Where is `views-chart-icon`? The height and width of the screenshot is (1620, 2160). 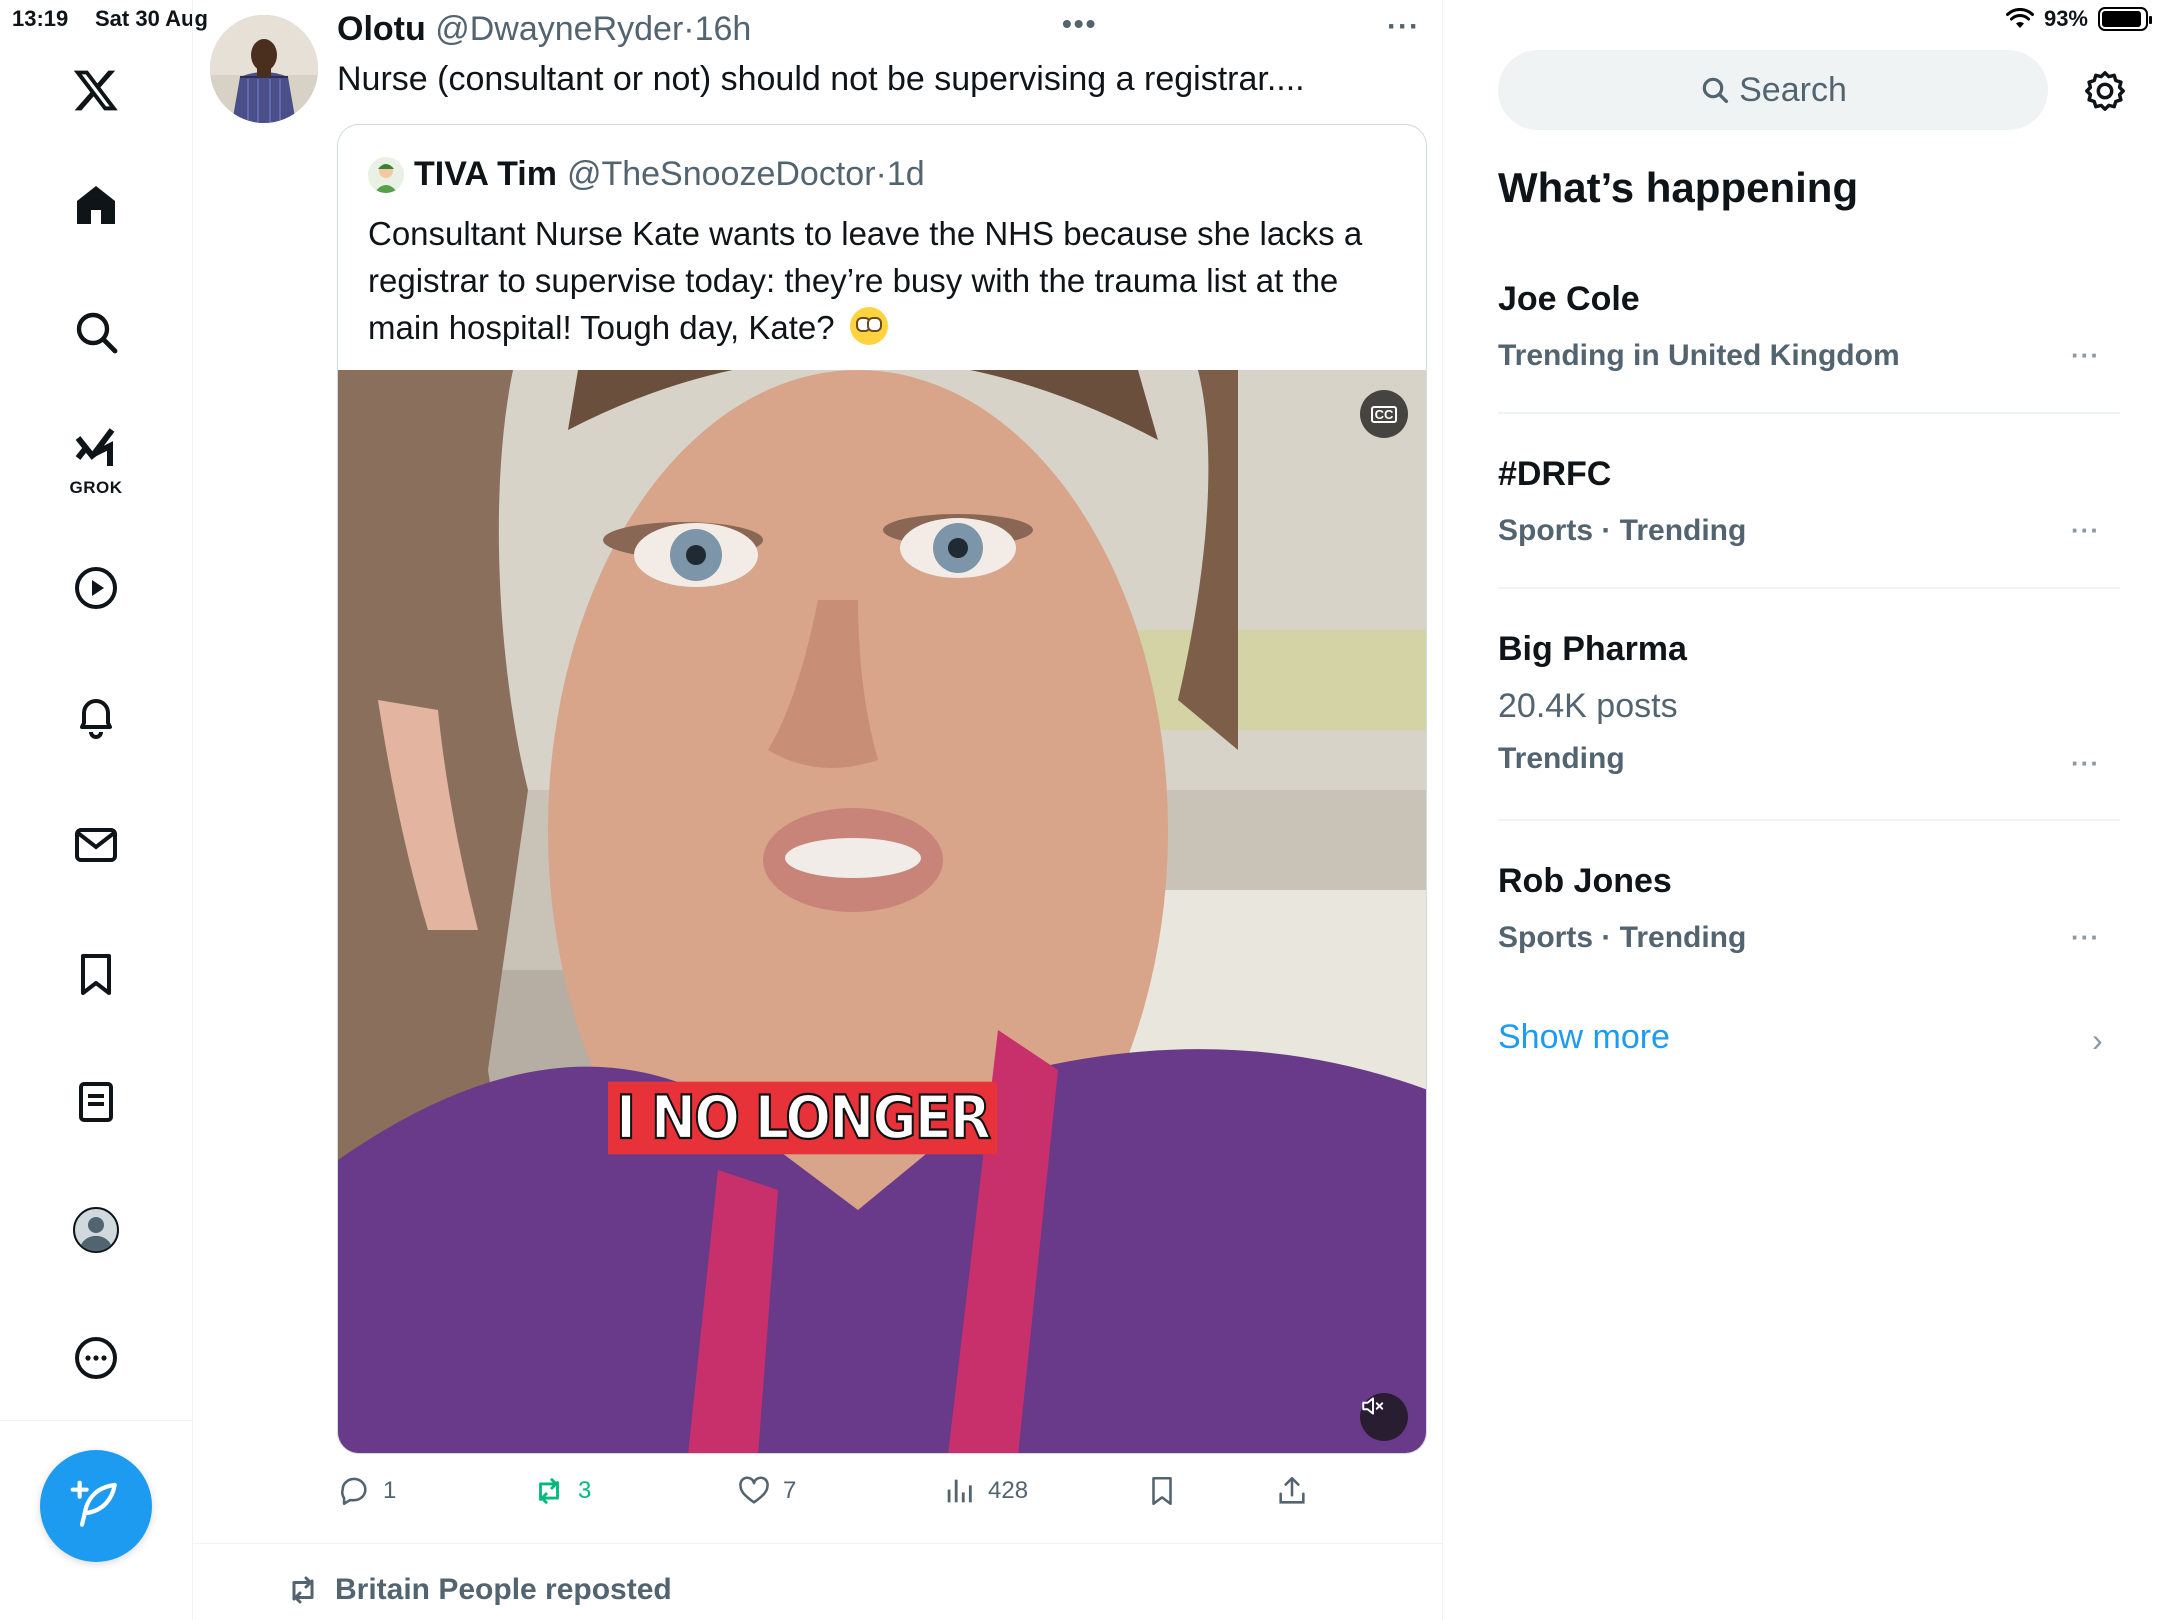
views-chart-icon is located at coordinates (959, 1491).